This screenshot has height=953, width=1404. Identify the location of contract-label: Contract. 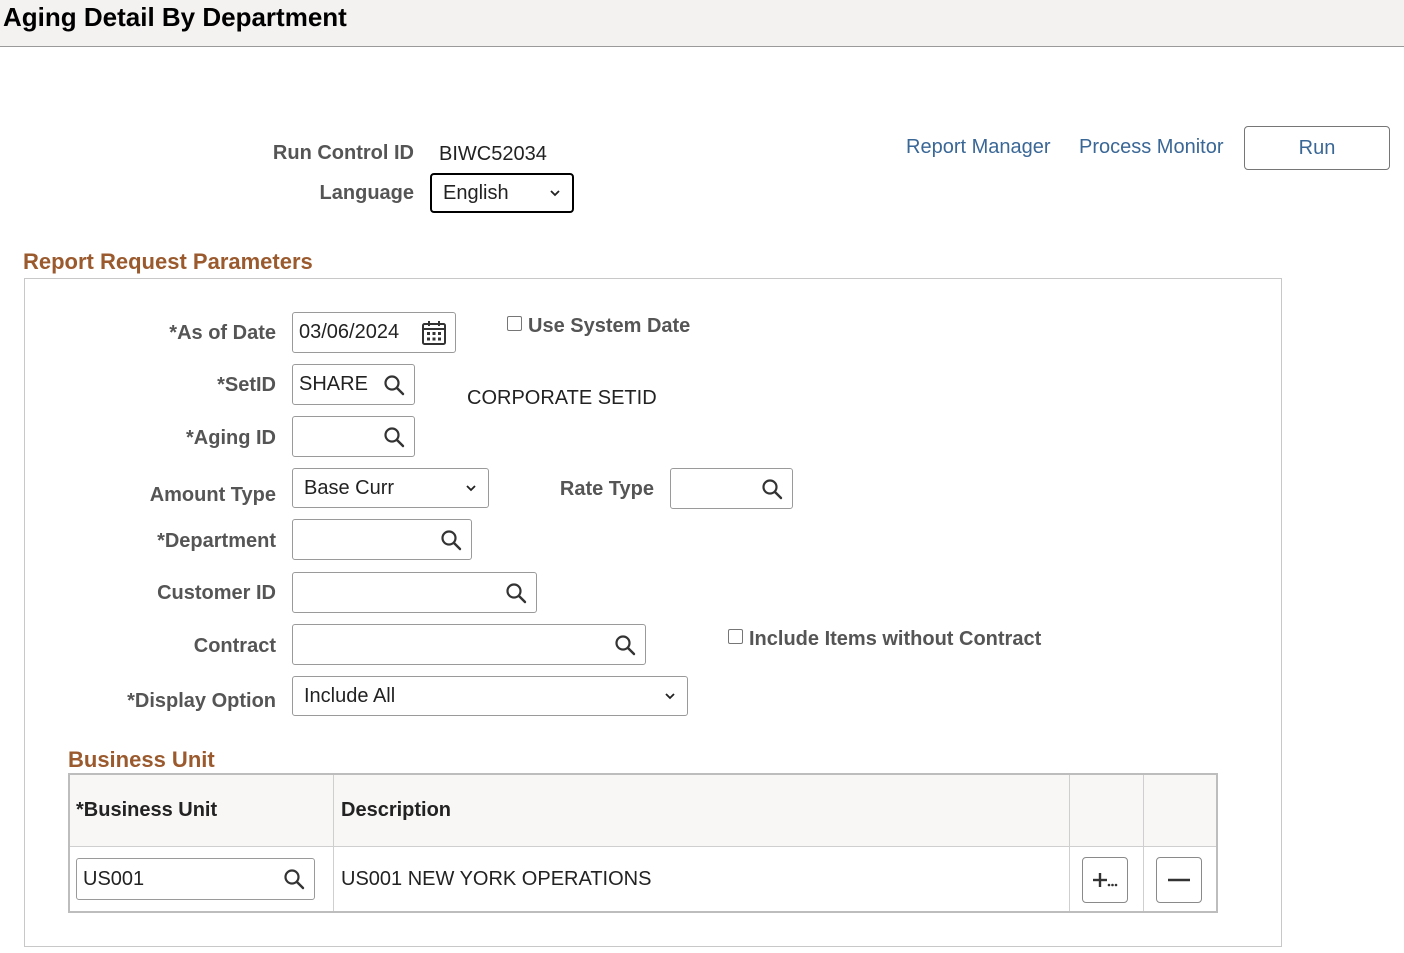
(234, 646).